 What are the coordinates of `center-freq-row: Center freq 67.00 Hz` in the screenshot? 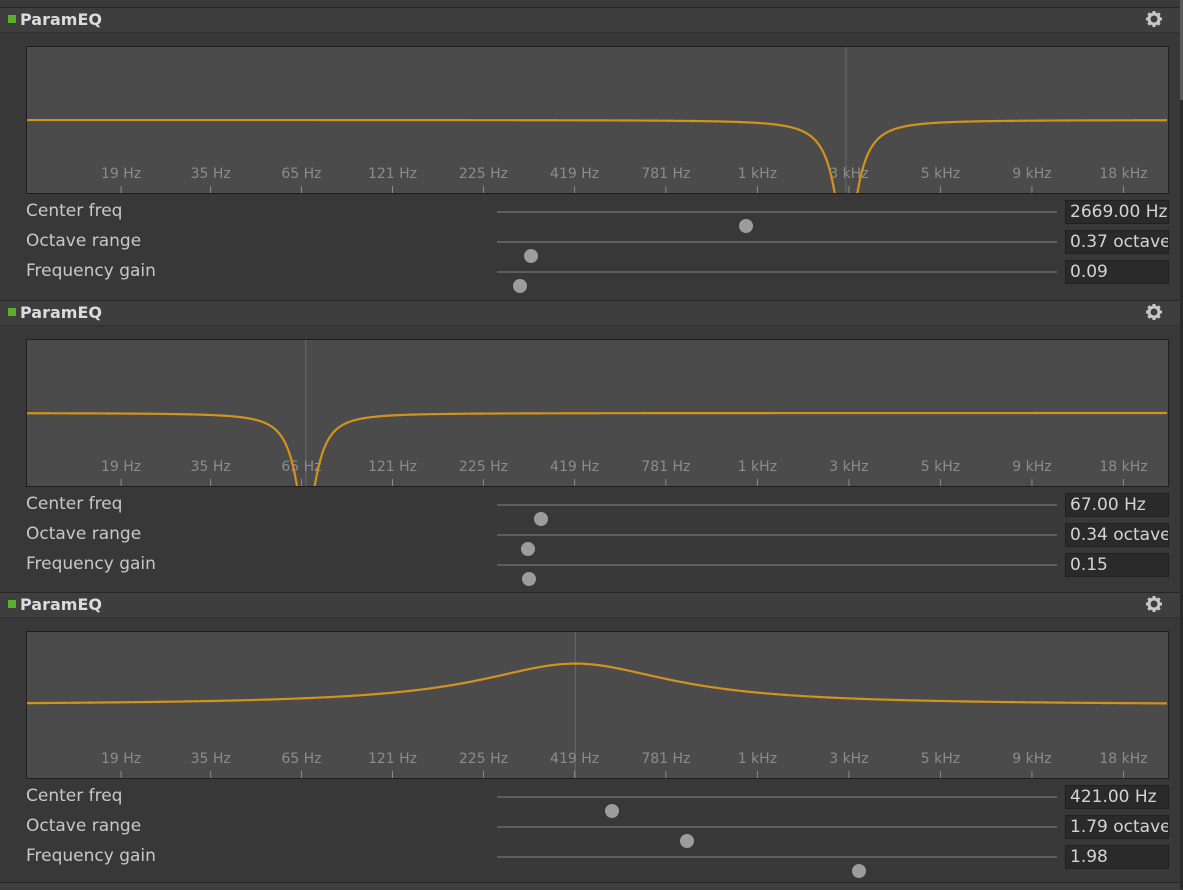 It's located at (590, 508).